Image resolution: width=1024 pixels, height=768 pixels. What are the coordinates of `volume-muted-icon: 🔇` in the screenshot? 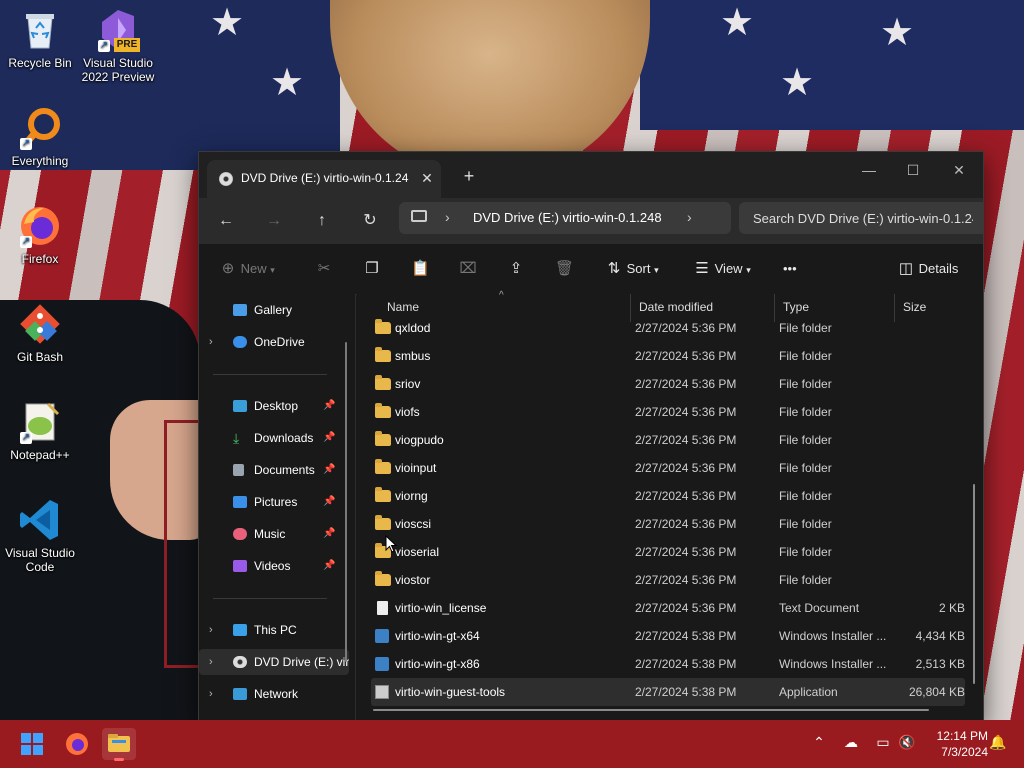 It's located at (907, 744).